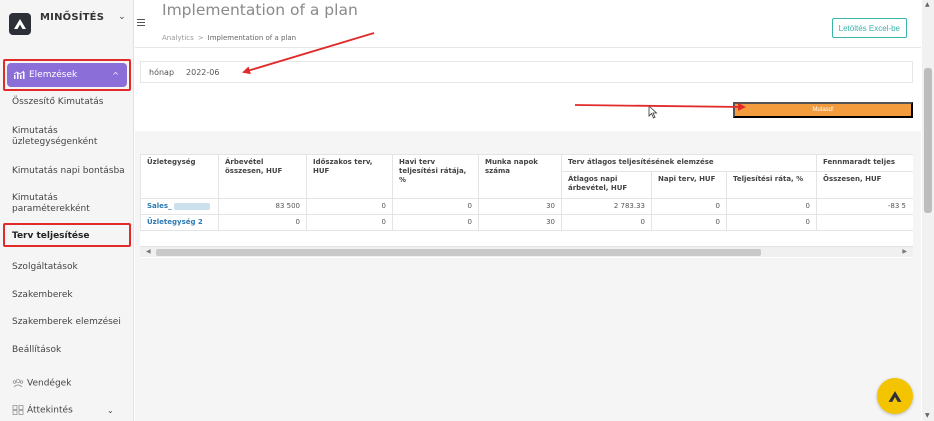  Describe the element at coordinates (864, 163) in the screenshot. I see `col-group-remaining: Fennmaradt teljes` at that location.